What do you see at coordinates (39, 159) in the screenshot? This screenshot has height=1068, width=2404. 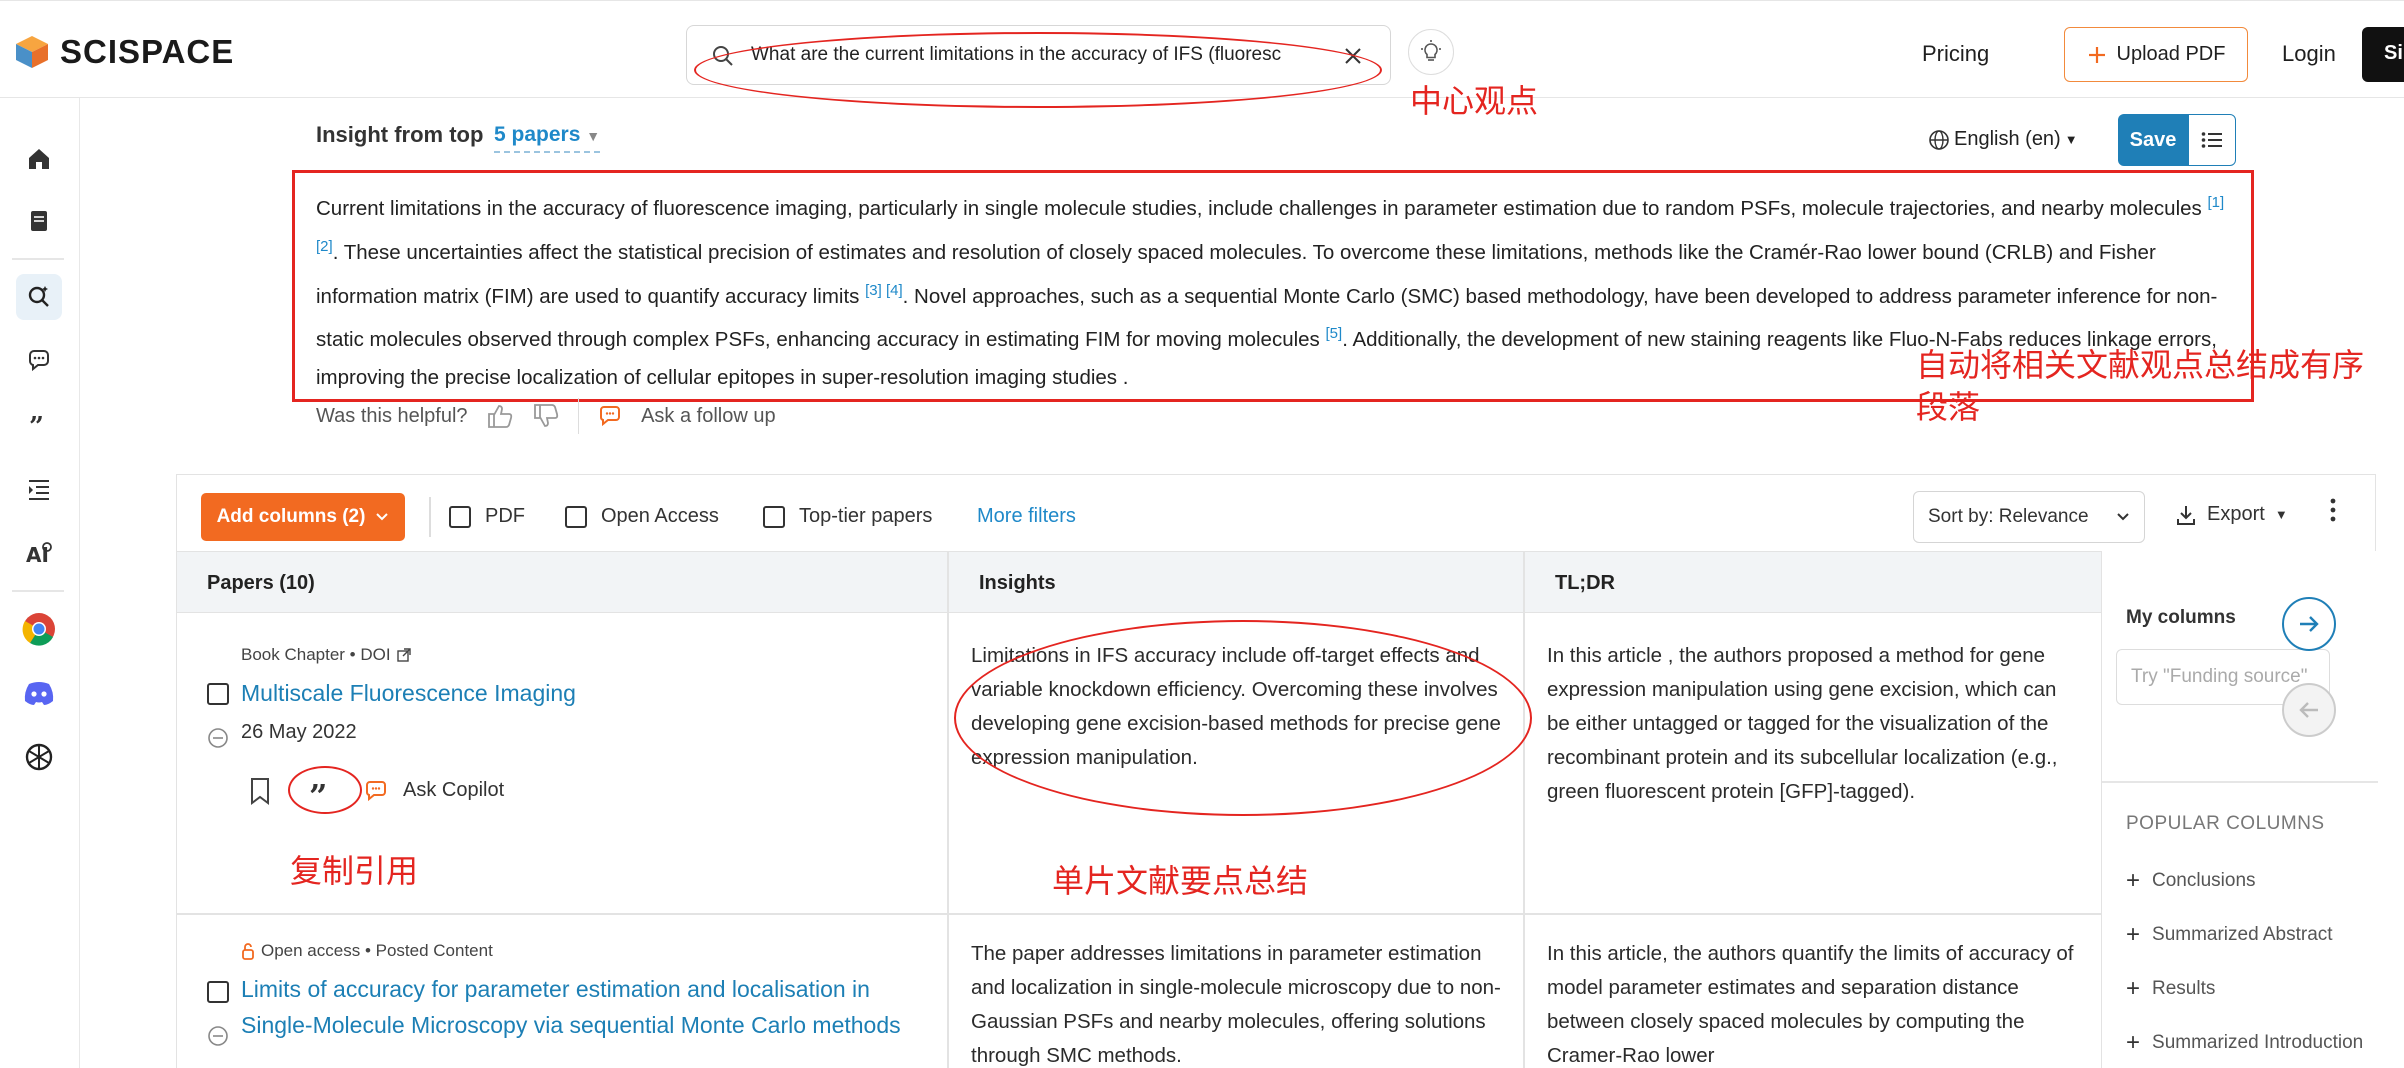 I see `home-icon` at bounding box center [39, 159].